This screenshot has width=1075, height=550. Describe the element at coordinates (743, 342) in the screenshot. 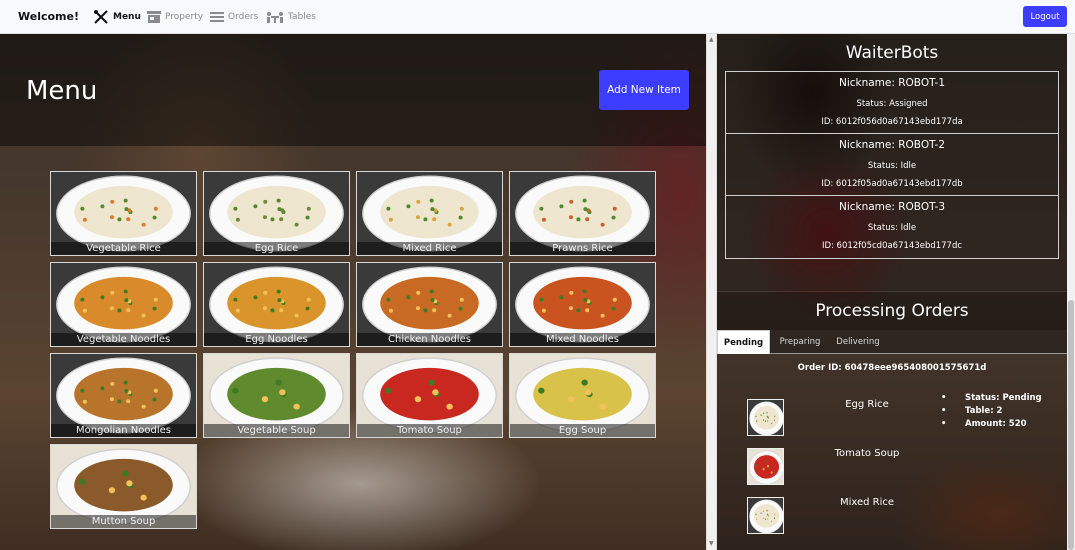

I see `tab-pending: Pending` at that location.